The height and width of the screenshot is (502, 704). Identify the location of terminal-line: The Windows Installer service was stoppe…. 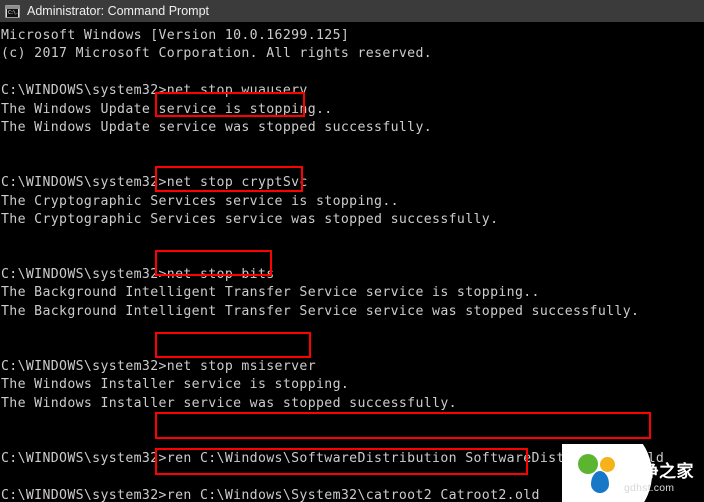
(229, 403).